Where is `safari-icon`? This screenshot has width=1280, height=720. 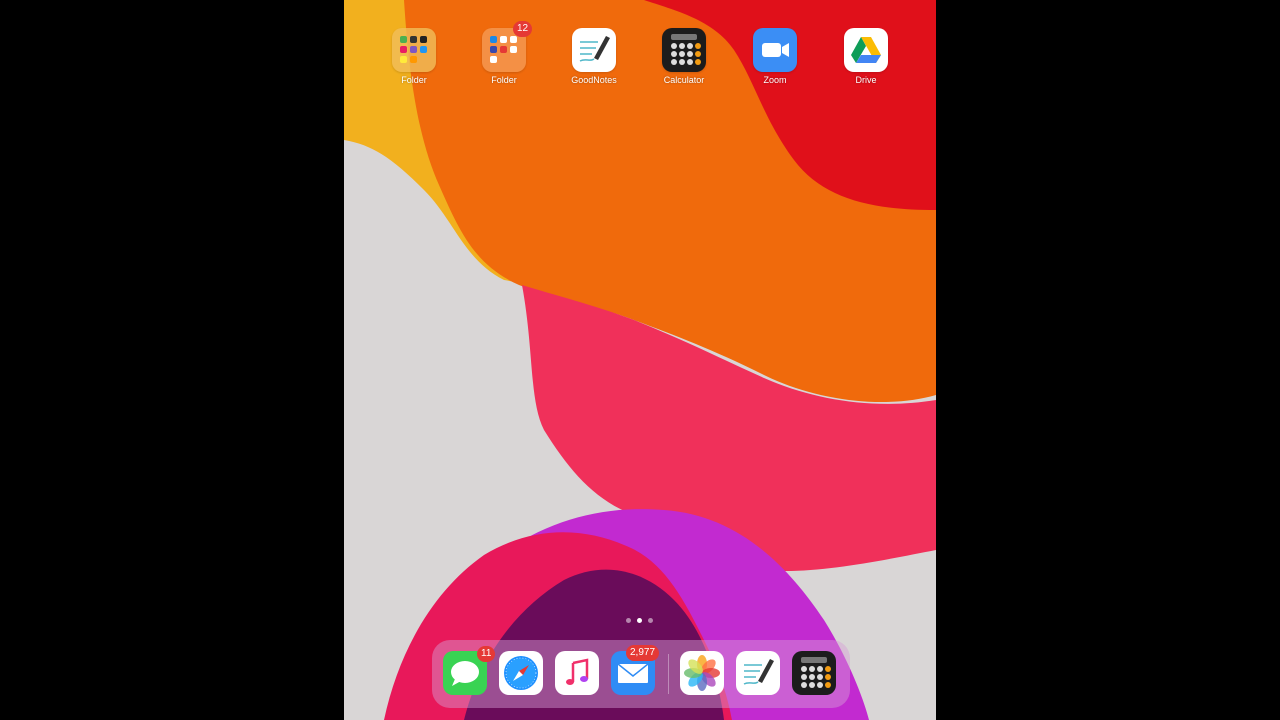
safari-icon is located at coordinates (521, 673).